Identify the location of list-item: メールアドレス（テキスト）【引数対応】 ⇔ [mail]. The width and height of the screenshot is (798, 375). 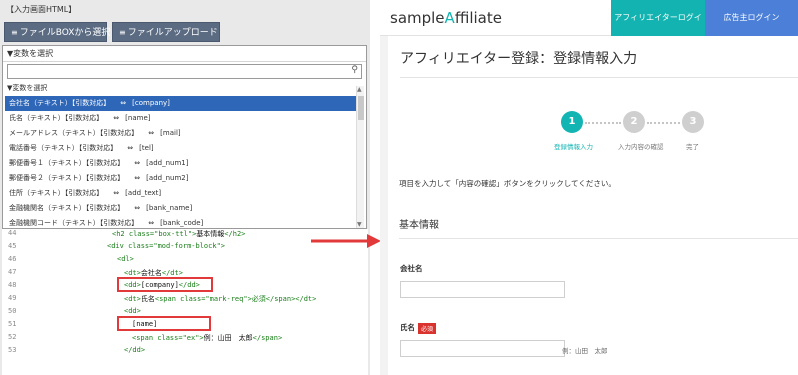
(180, 133).